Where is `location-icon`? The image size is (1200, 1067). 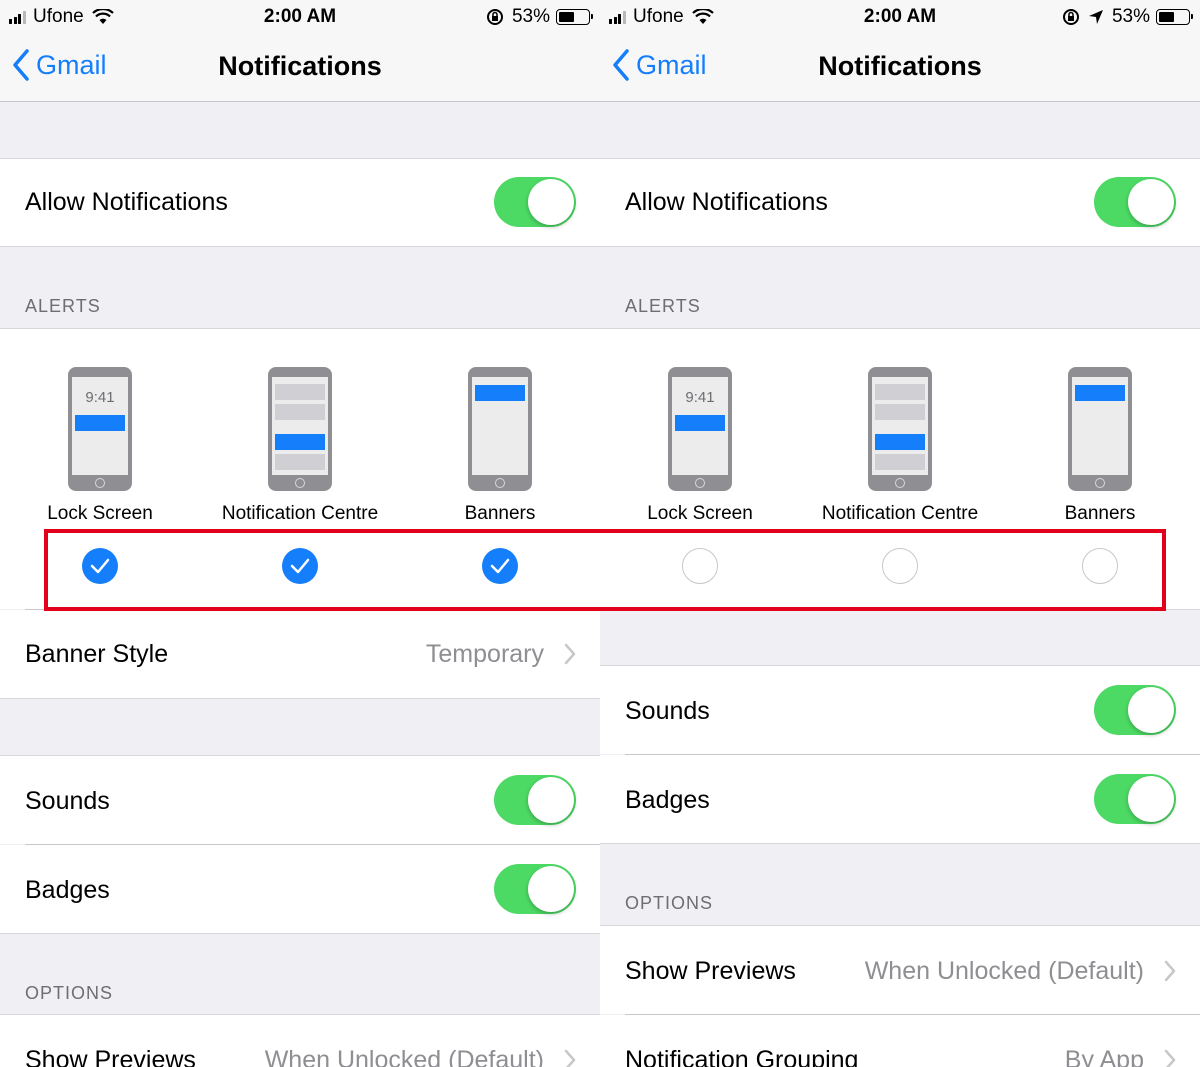
location-icon is located at coordinates (1095, 17).